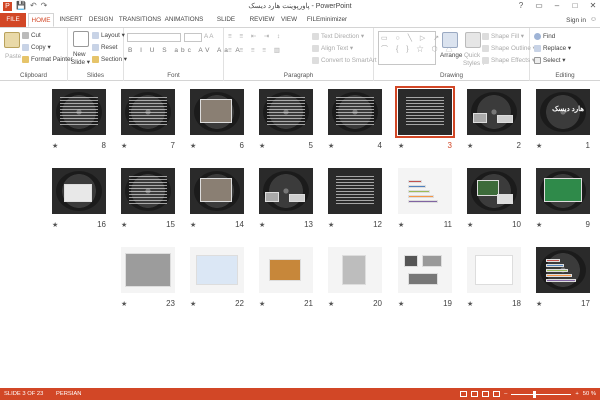 Image resolution: width=600 pixels, height=400 pixels. Describe the element at coordinates (508, 60) in the screenshot. I see `shape-effects-button: Shape Effects ▾` at that location.